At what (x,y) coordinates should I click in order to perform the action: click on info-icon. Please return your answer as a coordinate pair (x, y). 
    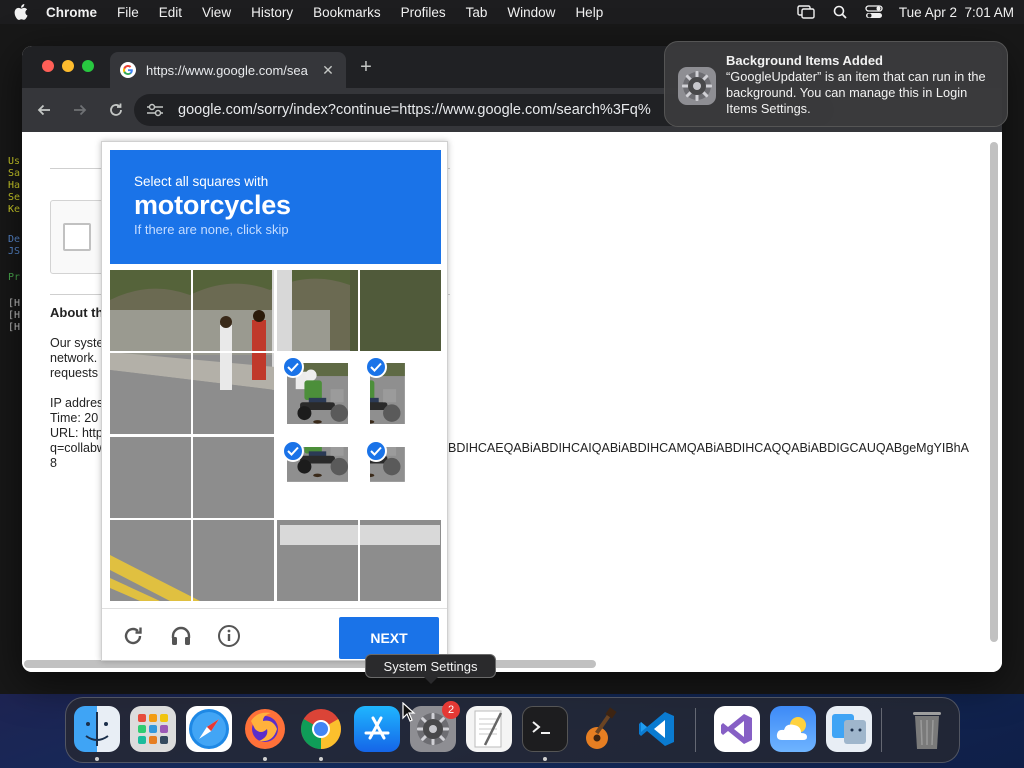
    Looking at the image, I should click on (229, 636).